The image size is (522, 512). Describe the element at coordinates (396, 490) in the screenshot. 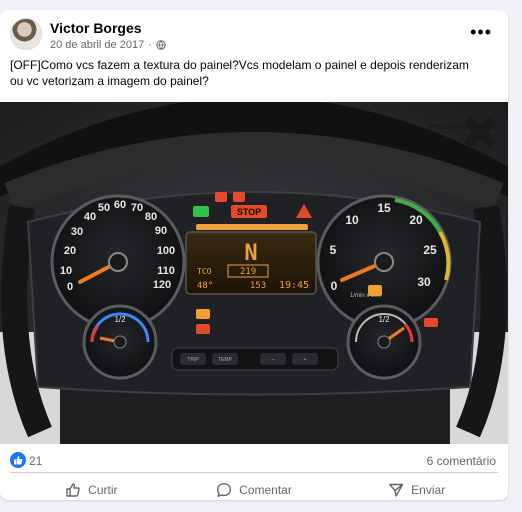

I see `send-icon` at that location.